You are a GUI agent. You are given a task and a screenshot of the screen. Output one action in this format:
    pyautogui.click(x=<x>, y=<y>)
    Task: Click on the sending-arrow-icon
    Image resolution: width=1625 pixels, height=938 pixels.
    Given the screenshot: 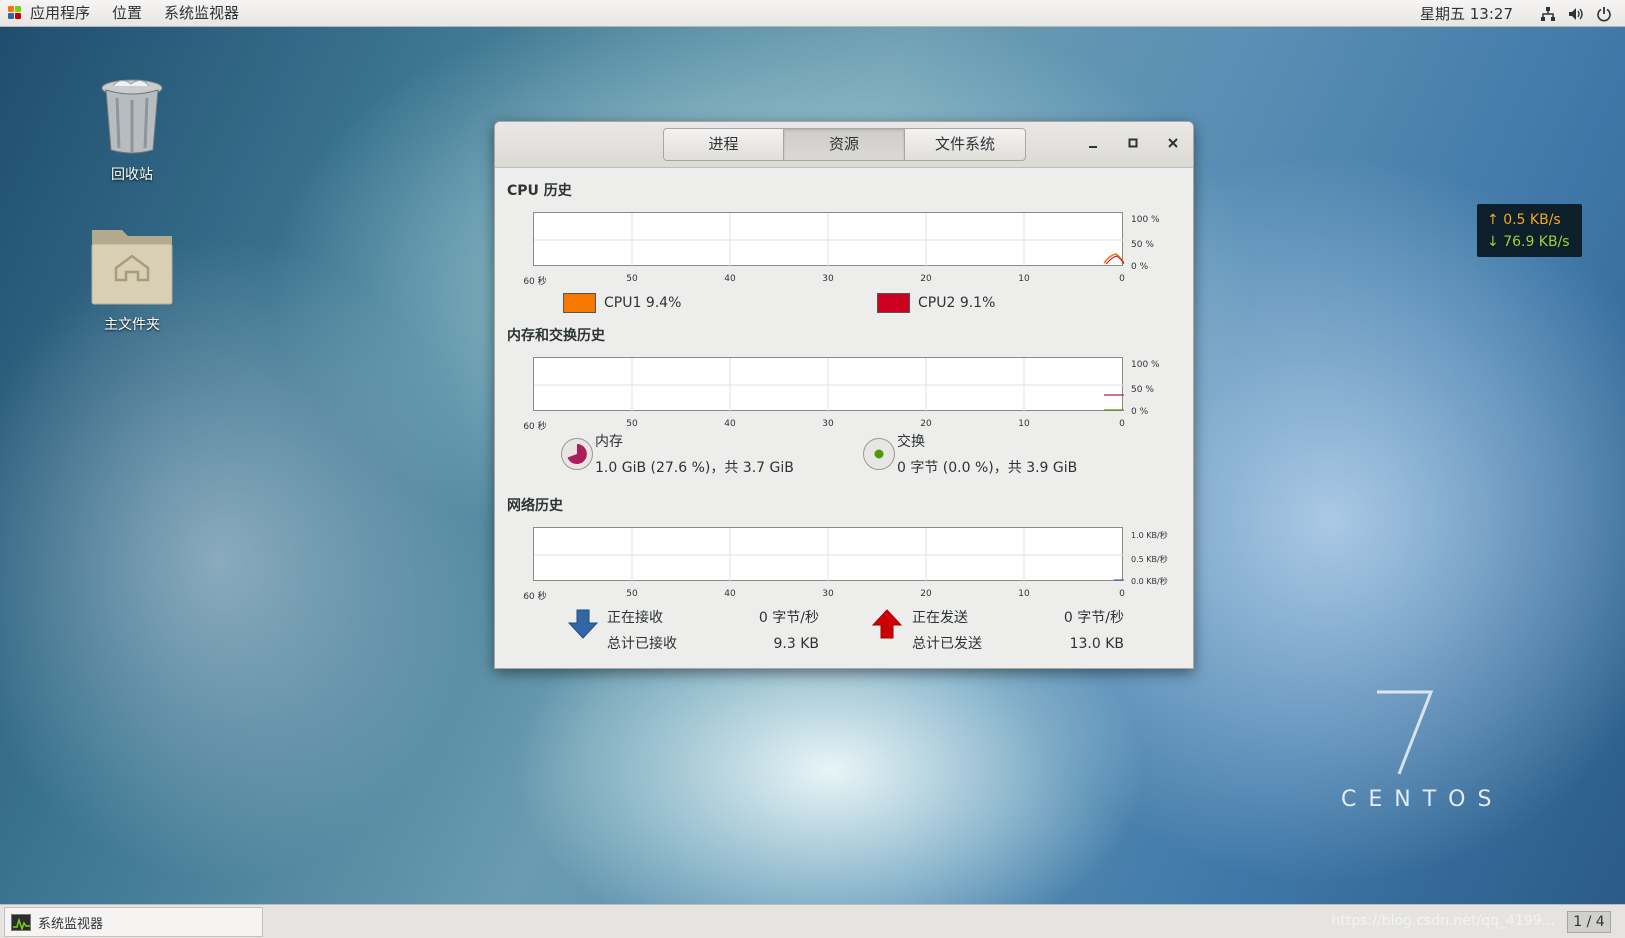 What is the action you would take?
    pyautogui.click(x=887, y=624)
    